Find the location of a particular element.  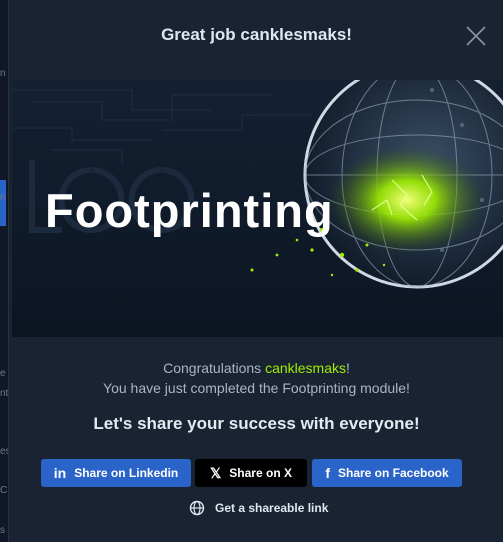

facebook-icon: f is located at coordinates (327, 473).